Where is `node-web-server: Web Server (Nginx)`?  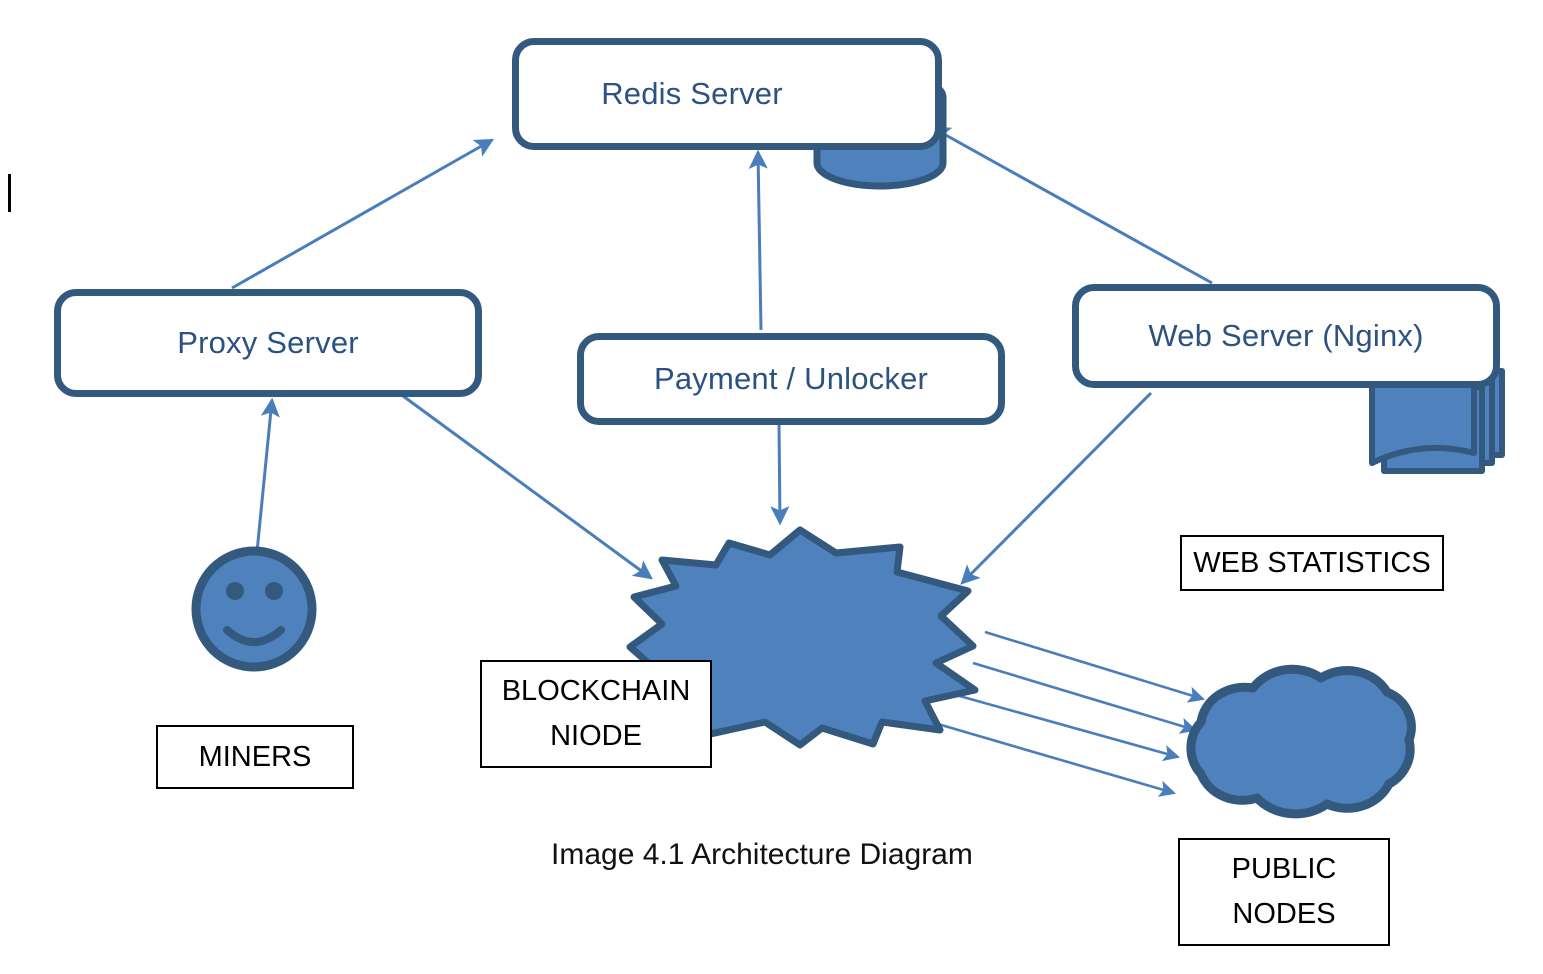 node-web-server: Web Server (Nginx) is located at coordinates (1286, 336).